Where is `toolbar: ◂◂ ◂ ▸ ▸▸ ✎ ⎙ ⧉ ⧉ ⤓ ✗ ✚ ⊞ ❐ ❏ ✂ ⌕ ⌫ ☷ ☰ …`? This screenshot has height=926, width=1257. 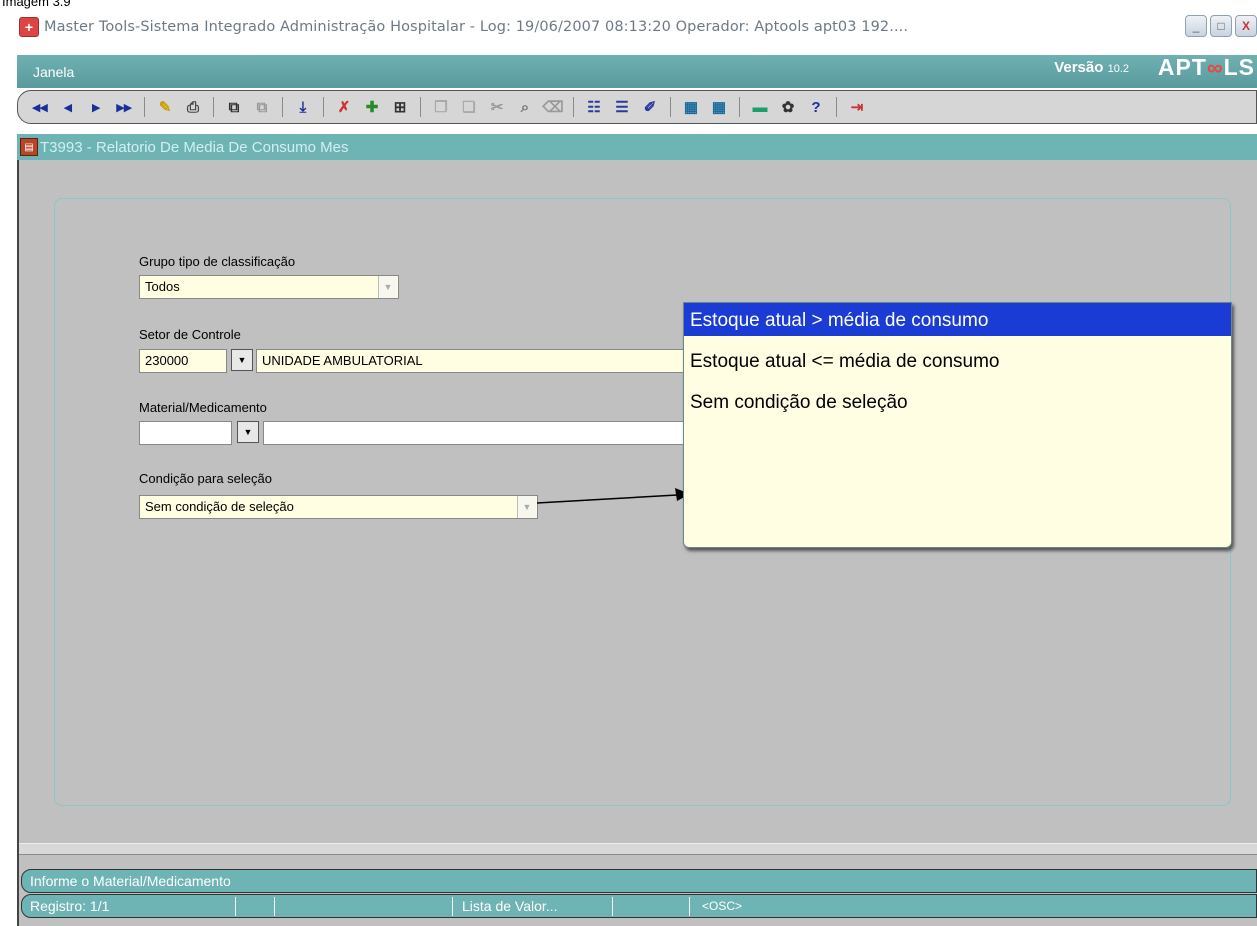
toolbar: ◂◂ ◂ ▸ ▸▸ ✎ ⎙ ⧉ ⧉ ⤓ ✗ ✚ ⊞ ❐ ❏ ✂ ⌕ ⌫ ☷ ☰ … is located at coordinates (637, 107).